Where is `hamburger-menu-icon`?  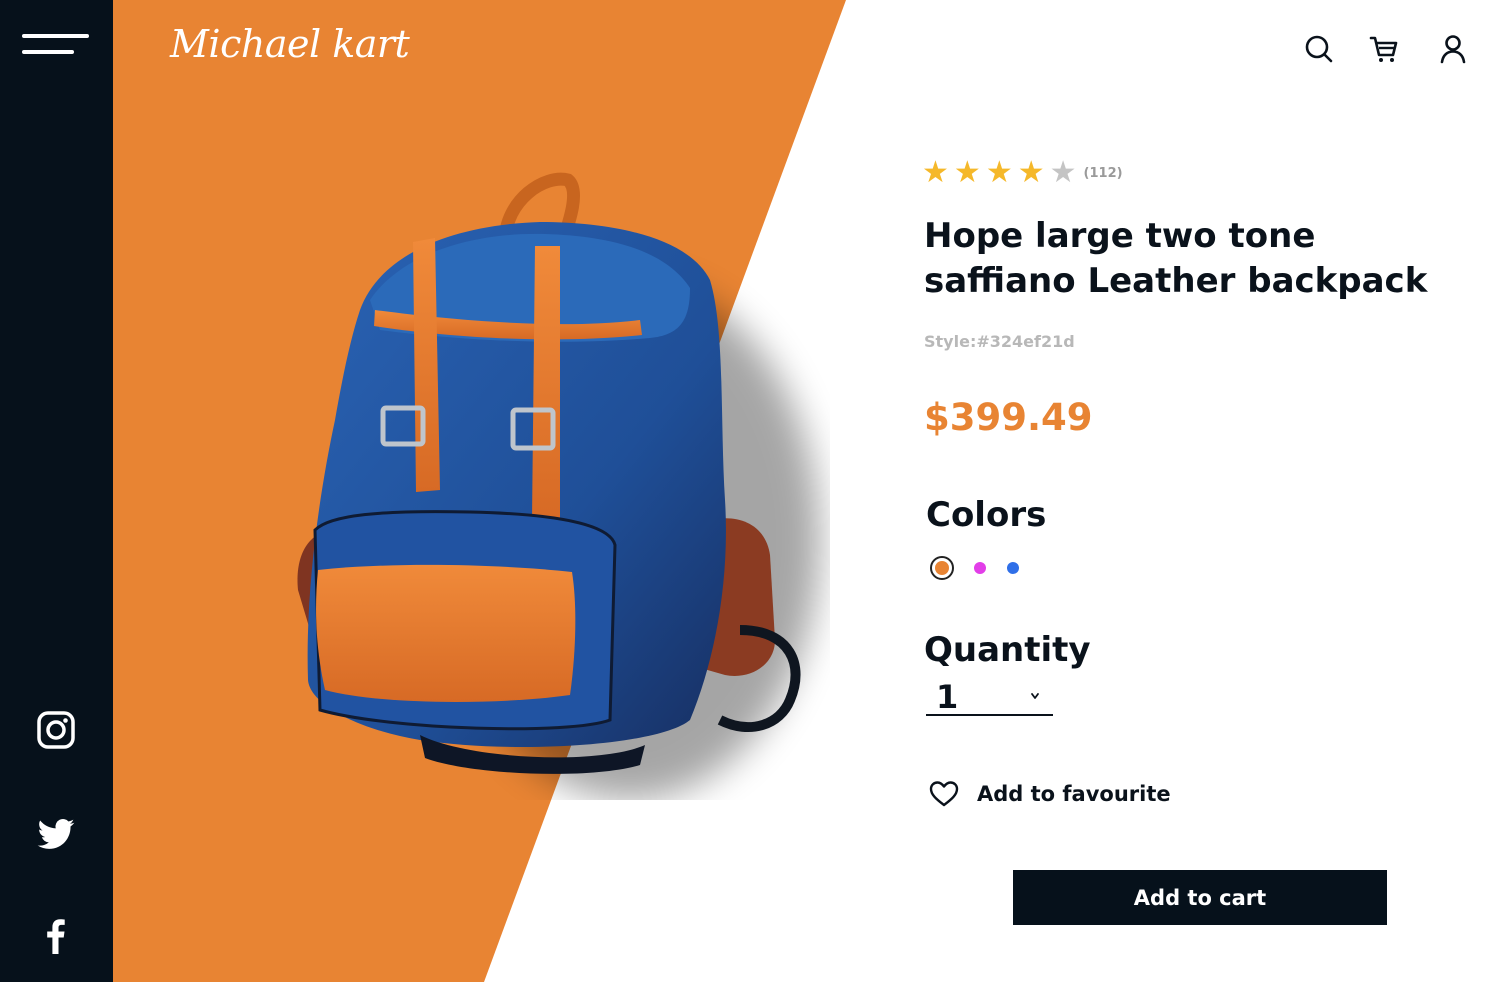
hamburger-menu-icon is located at coordinates (56, 45).